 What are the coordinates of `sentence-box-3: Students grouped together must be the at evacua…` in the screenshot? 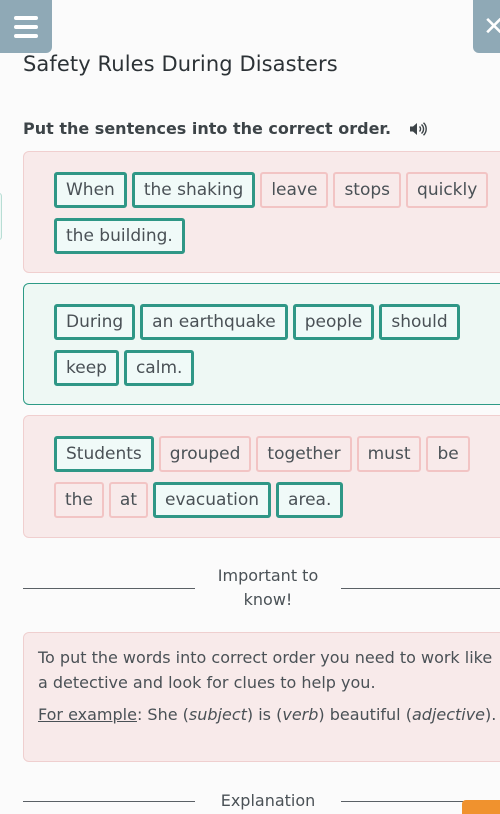 It's located at (261, 476).